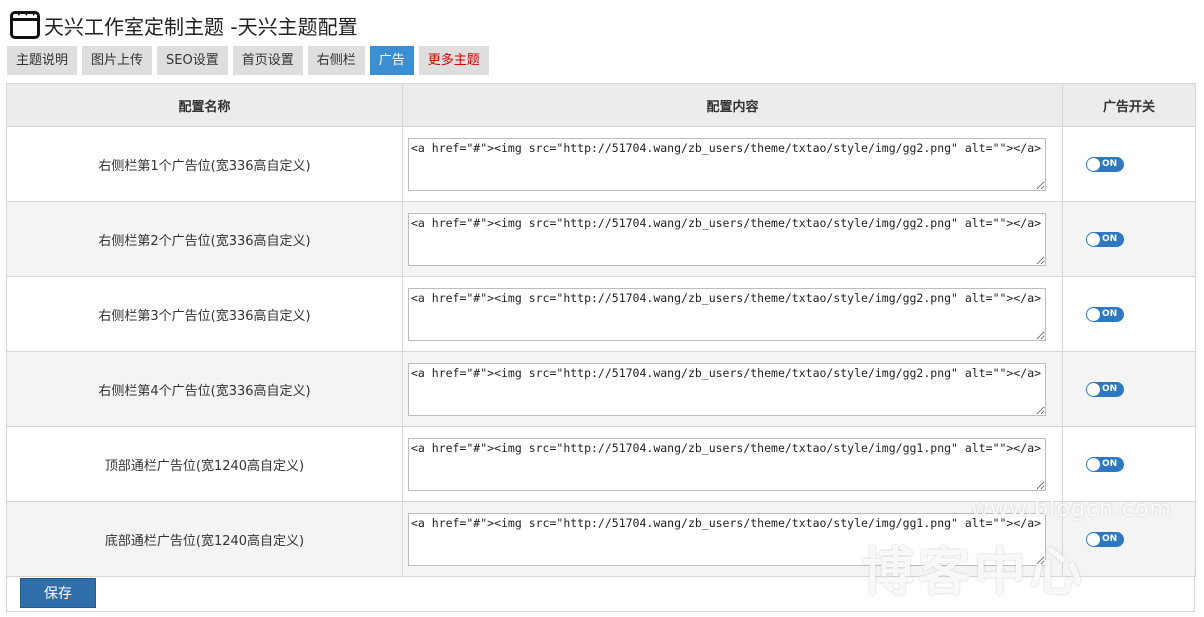 This screenshot has width=1204, height=617. What do you see at coordinates (600, 593) in the screenshot?
I see `form-footer: 保存` at bounding box center [600, 593].